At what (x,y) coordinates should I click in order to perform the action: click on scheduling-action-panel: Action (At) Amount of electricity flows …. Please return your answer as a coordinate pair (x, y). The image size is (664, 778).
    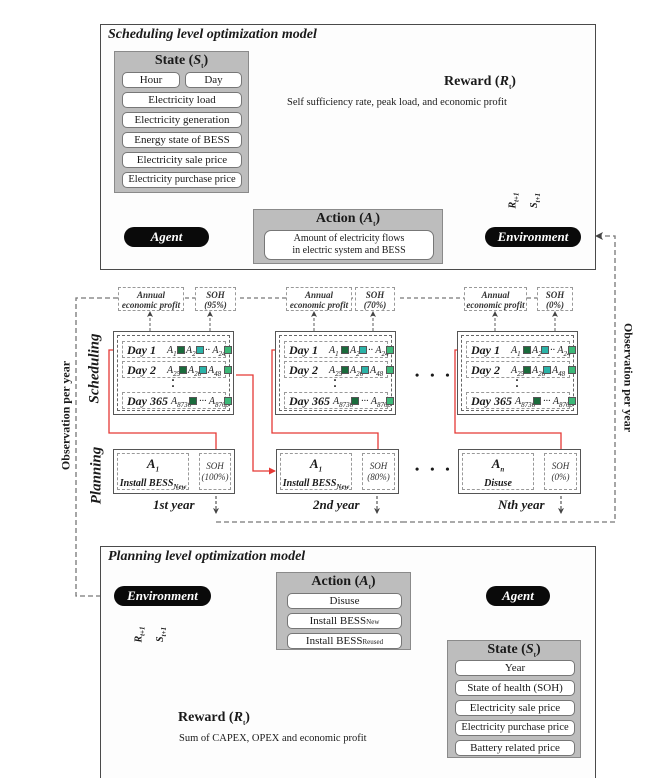
    Looking at the image, I should click on (348, 236).